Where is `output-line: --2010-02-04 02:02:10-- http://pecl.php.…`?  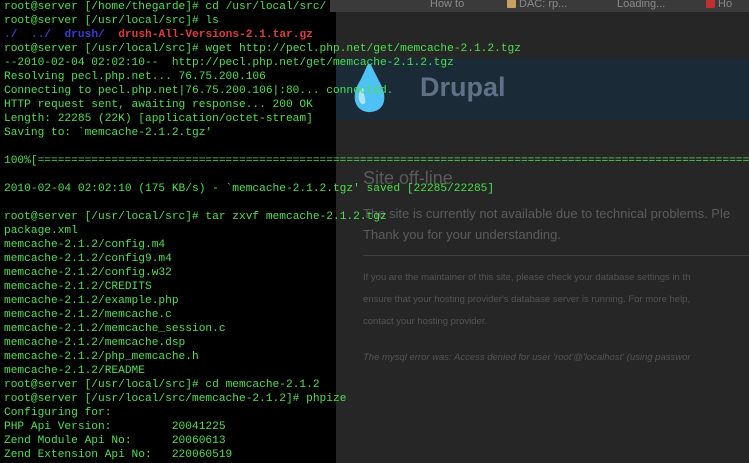
output-line: --2010-02-04 02:02:10-- http://pecl.php.… is located at coordinates (229, 63).